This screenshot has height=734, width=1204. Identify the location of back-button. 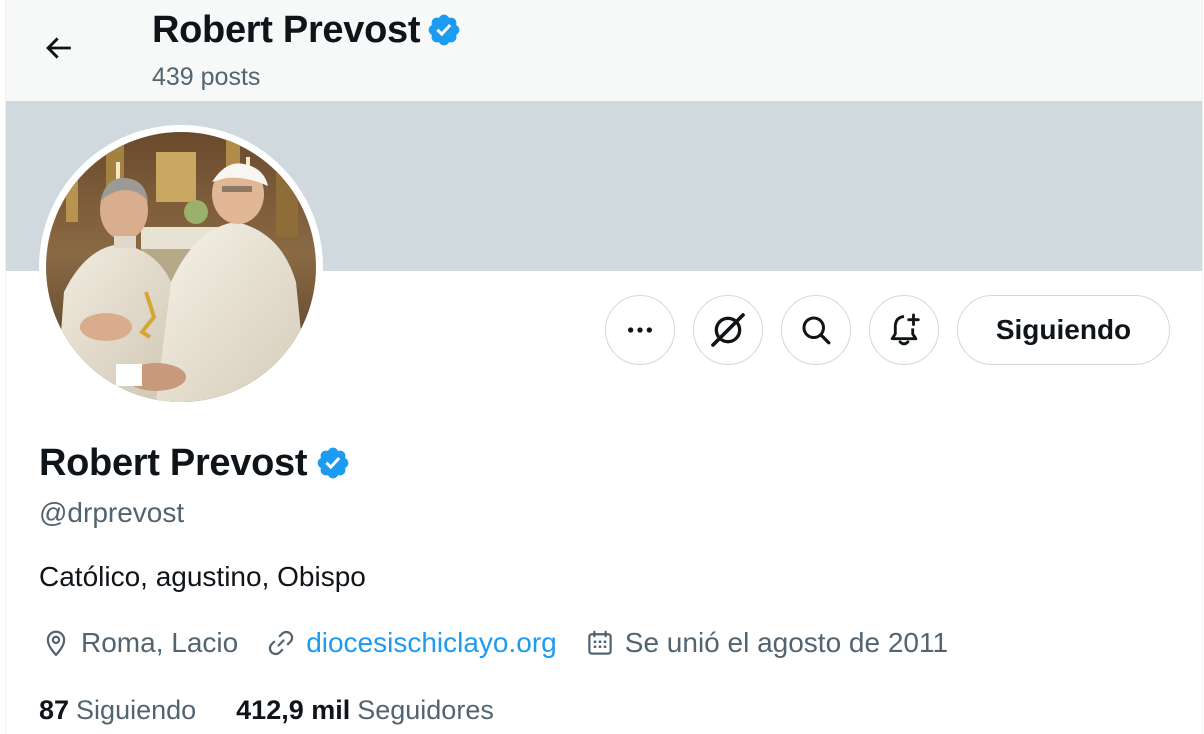
(58, 48).